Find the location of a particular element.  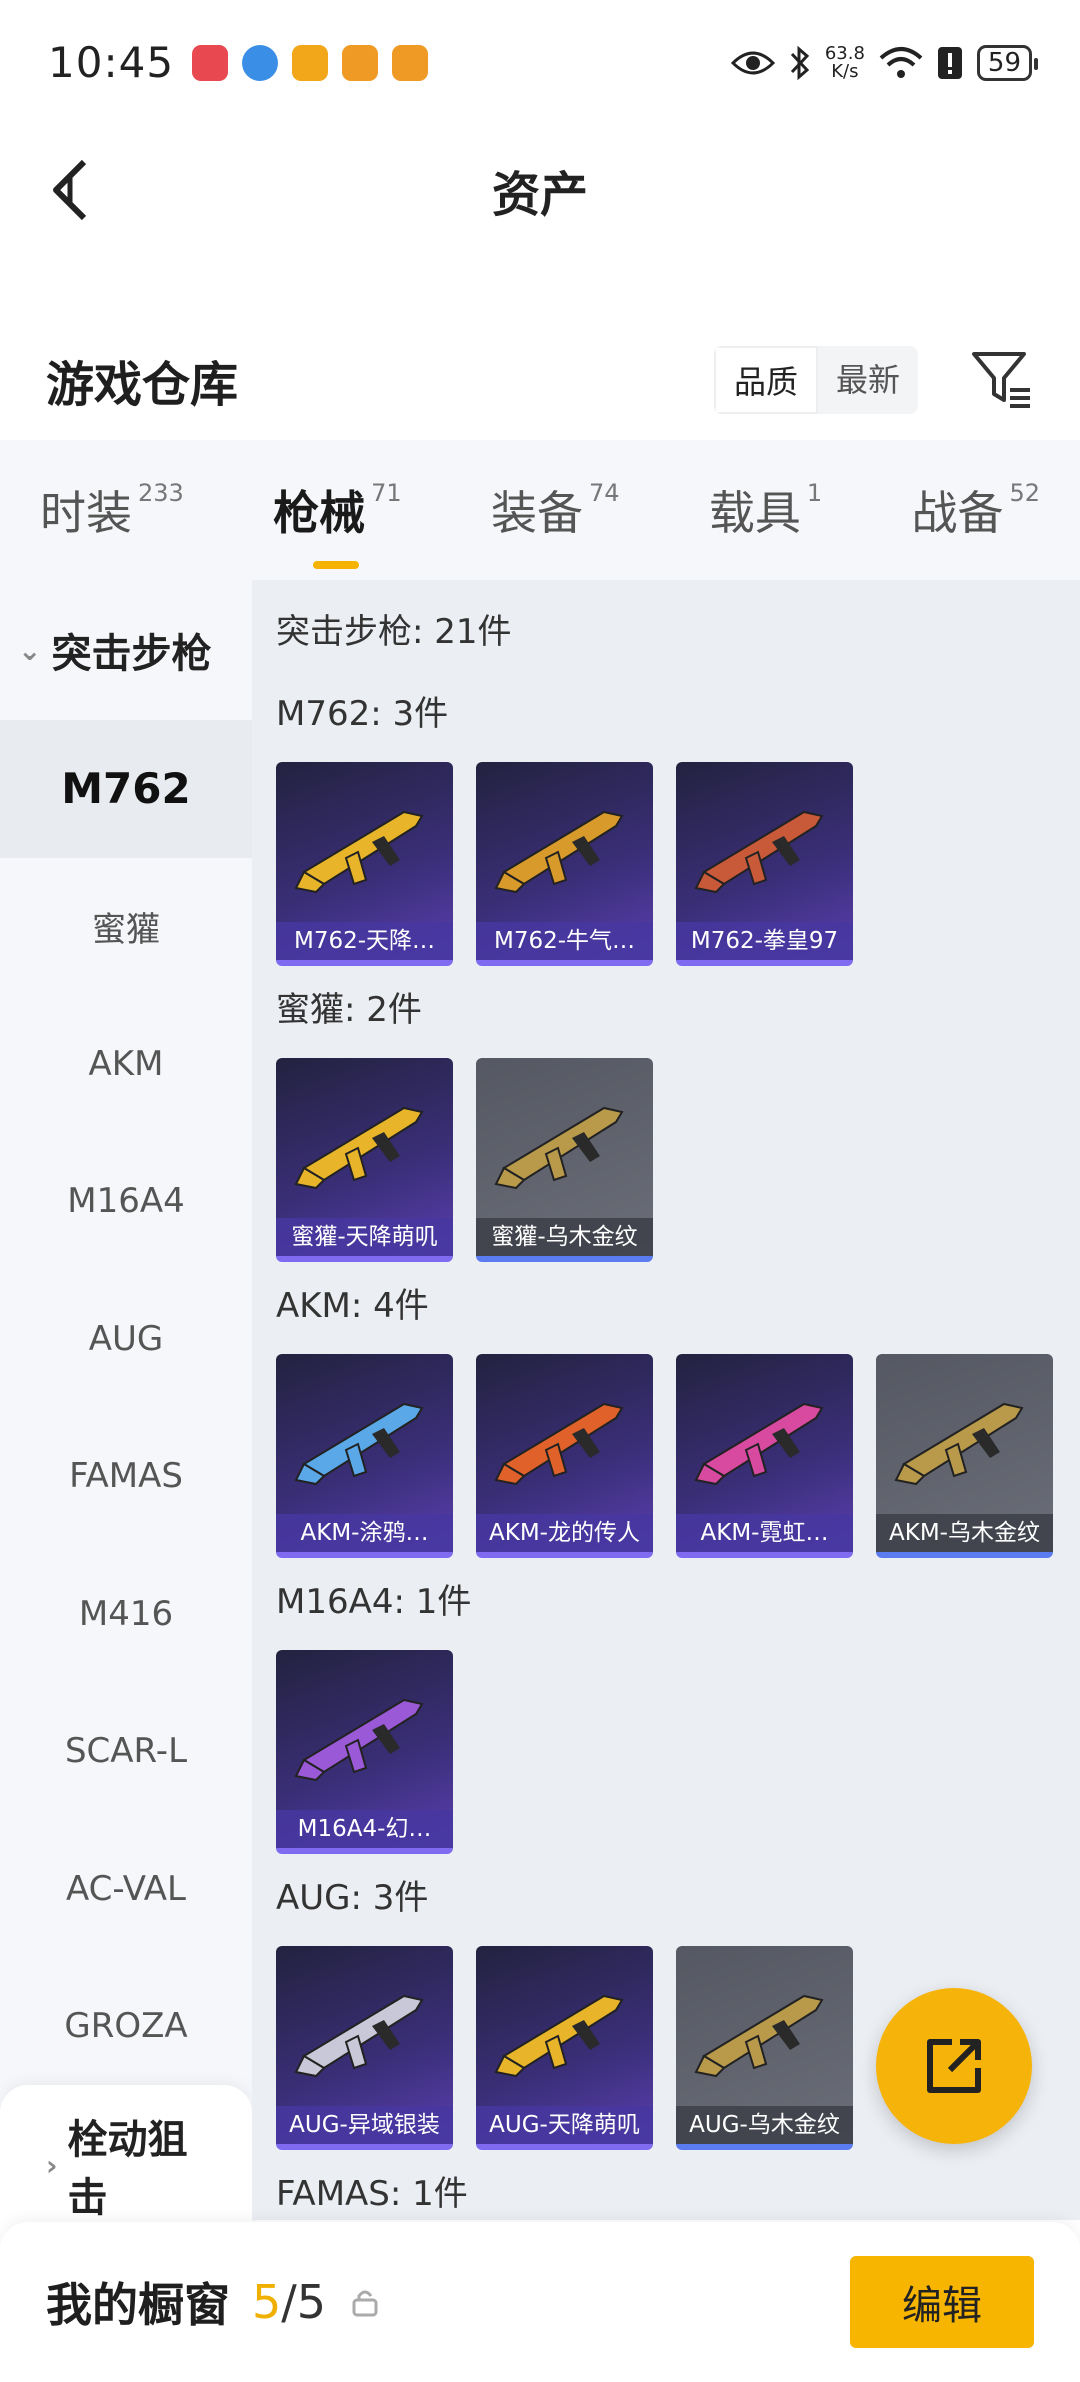

category-tabs: 时装 233 枪械 71 装备 74 载具 1 战备 52 is located at coordinates (540, 510).